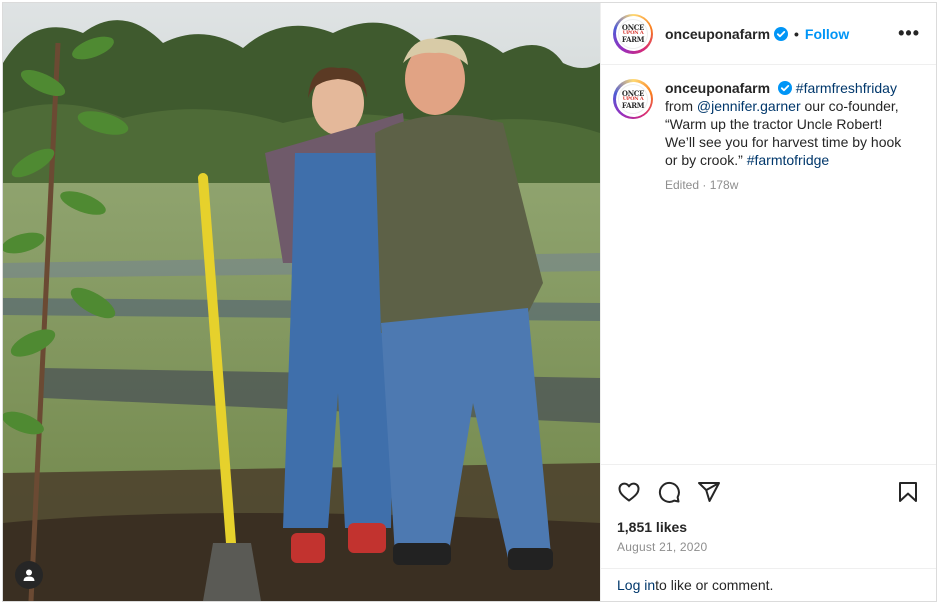 Image resolution: width=939 pixels, height=604 pixels. I want to click on avatar: ONCE UPON A FARM, so click(633, 33).